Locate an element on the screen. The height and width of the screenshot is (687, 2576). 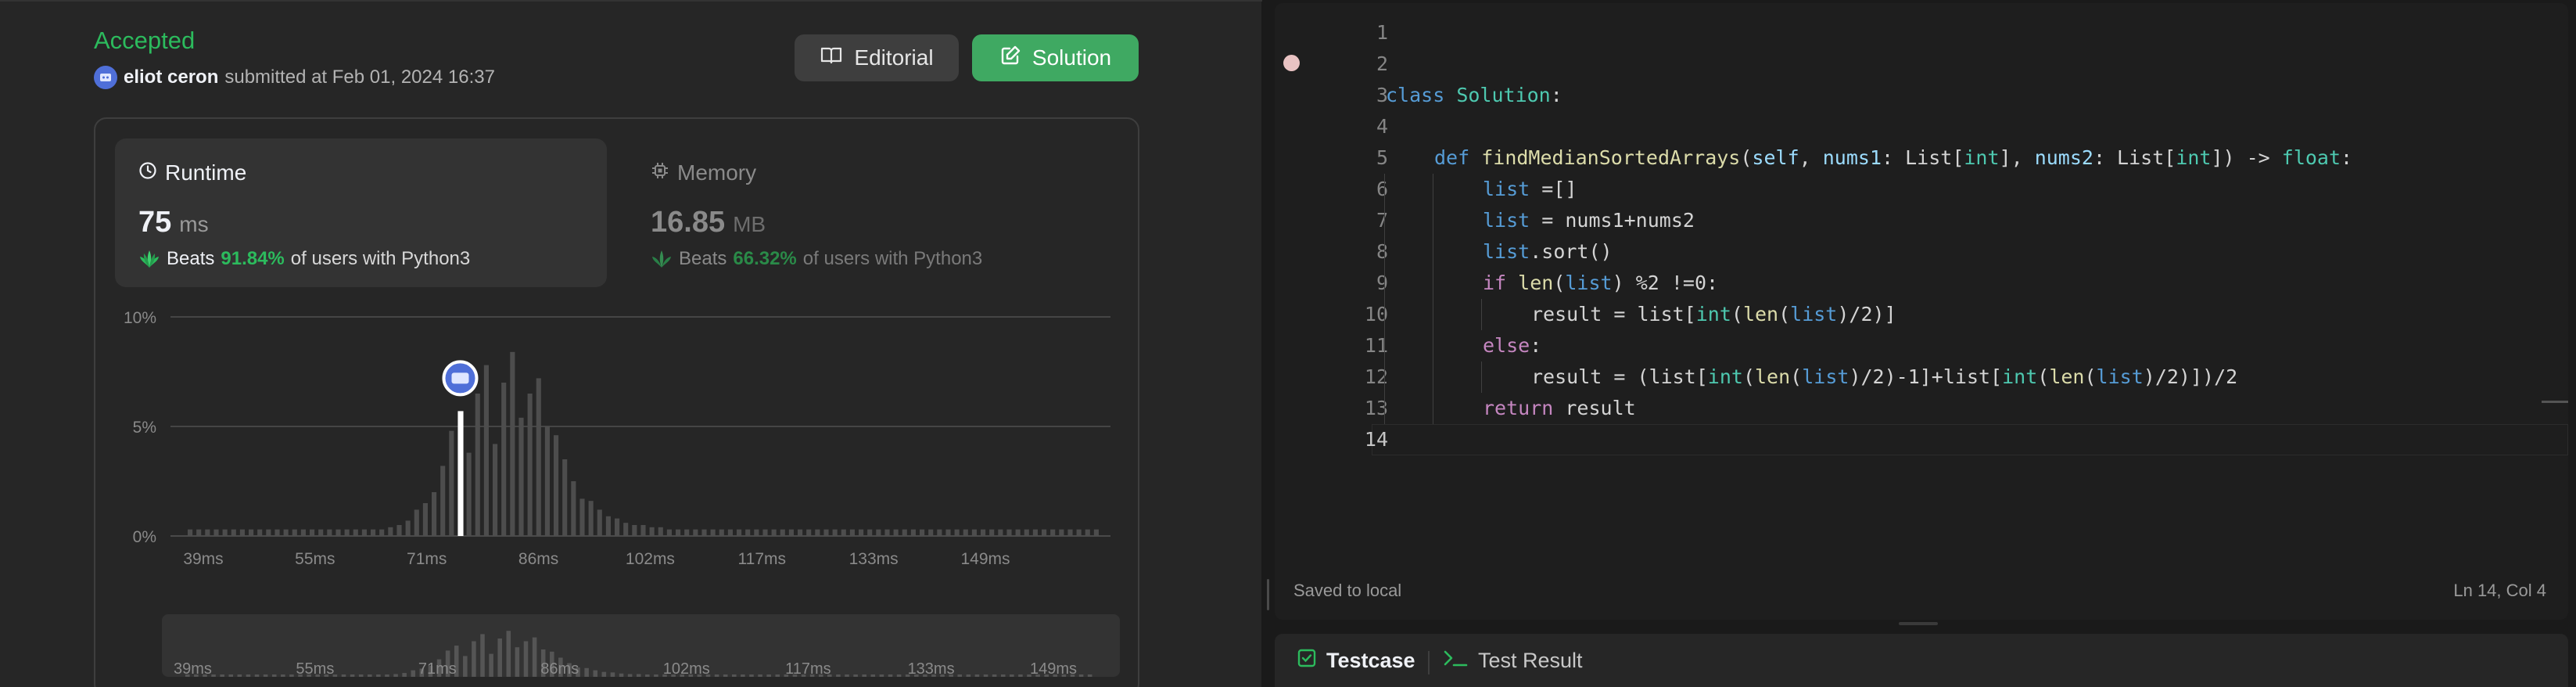
code-line: 13 return result is located at coordinates (1922, 408).